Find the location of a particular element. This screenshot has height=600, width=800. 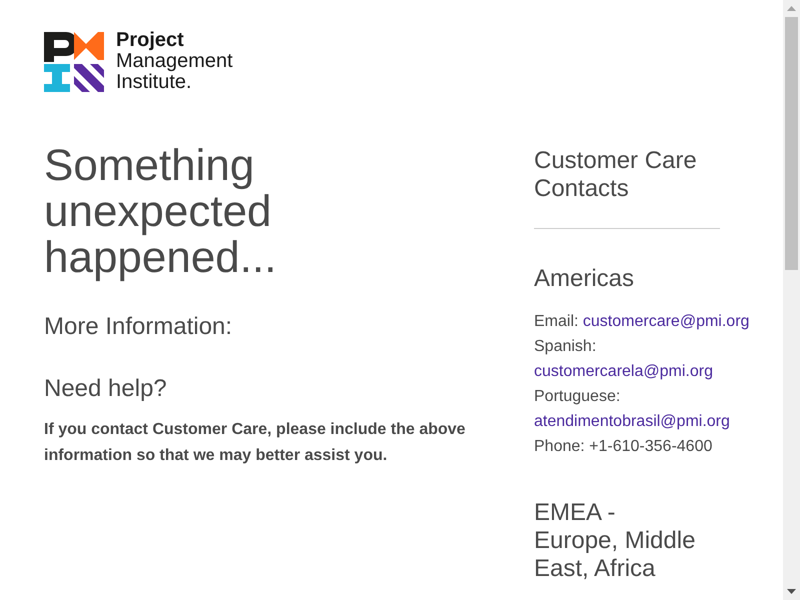

contact-text: Phone: +1-610-356-4600 is located at coordinates (624, 447).